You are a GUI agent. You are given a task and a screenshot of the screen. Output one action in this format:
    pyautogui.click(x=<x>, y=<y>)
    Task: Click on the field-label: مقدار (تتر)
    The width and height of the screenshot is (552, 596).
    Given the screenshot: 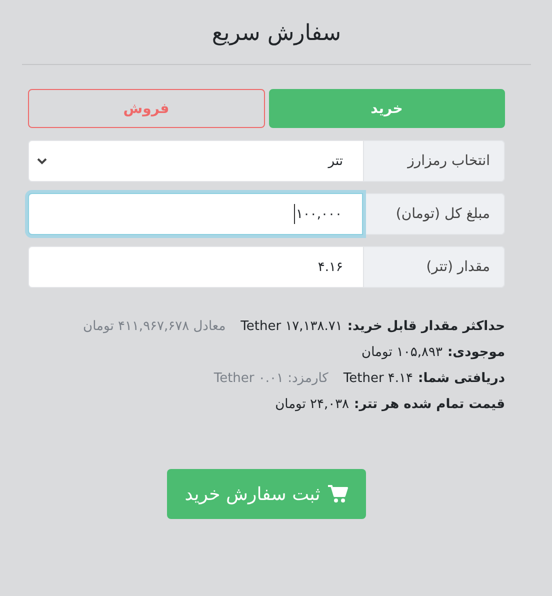 What is the action you would take?
    pyautogui.click(x=434, y=267)
    